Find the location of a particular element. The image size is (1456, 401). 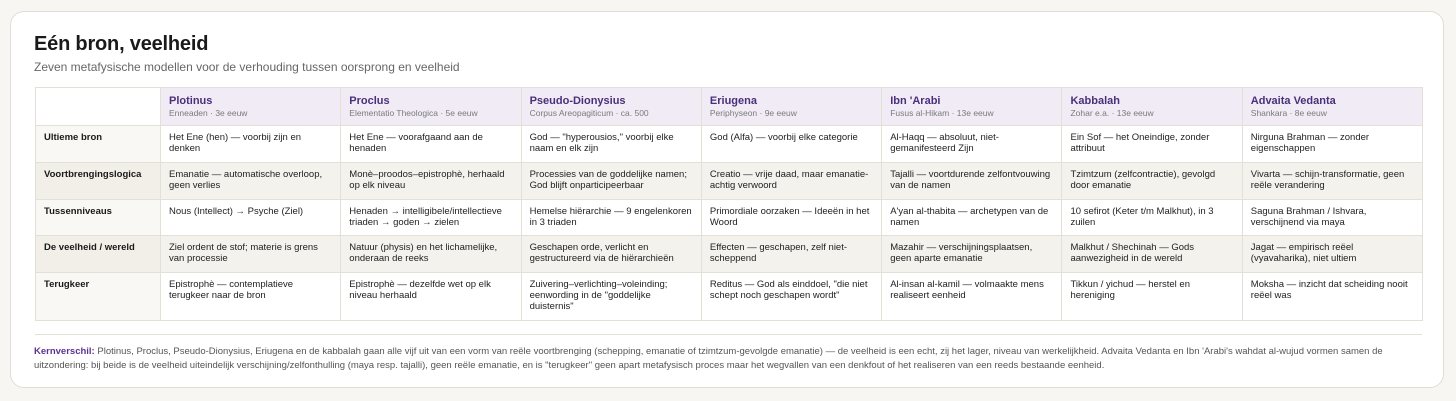

column-header-advaita-vedanta: Advaita Vedanta Shankara · 8e eeuw is located at coordinates (1332, 106).